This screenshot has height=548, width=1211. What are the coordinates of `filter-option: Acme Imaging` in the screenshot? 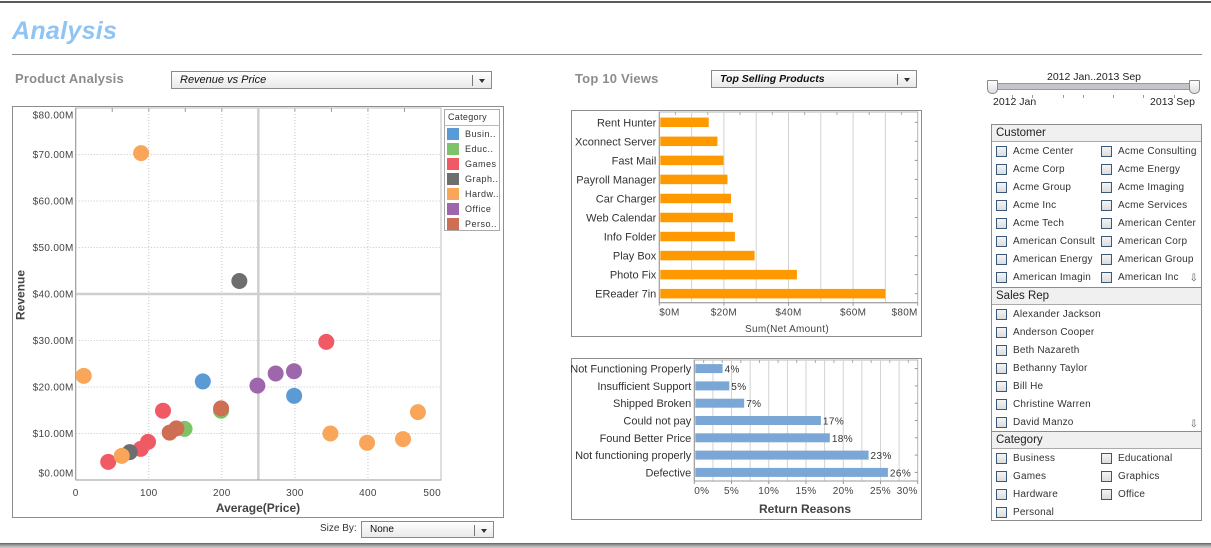 It's located at (1149, 187).